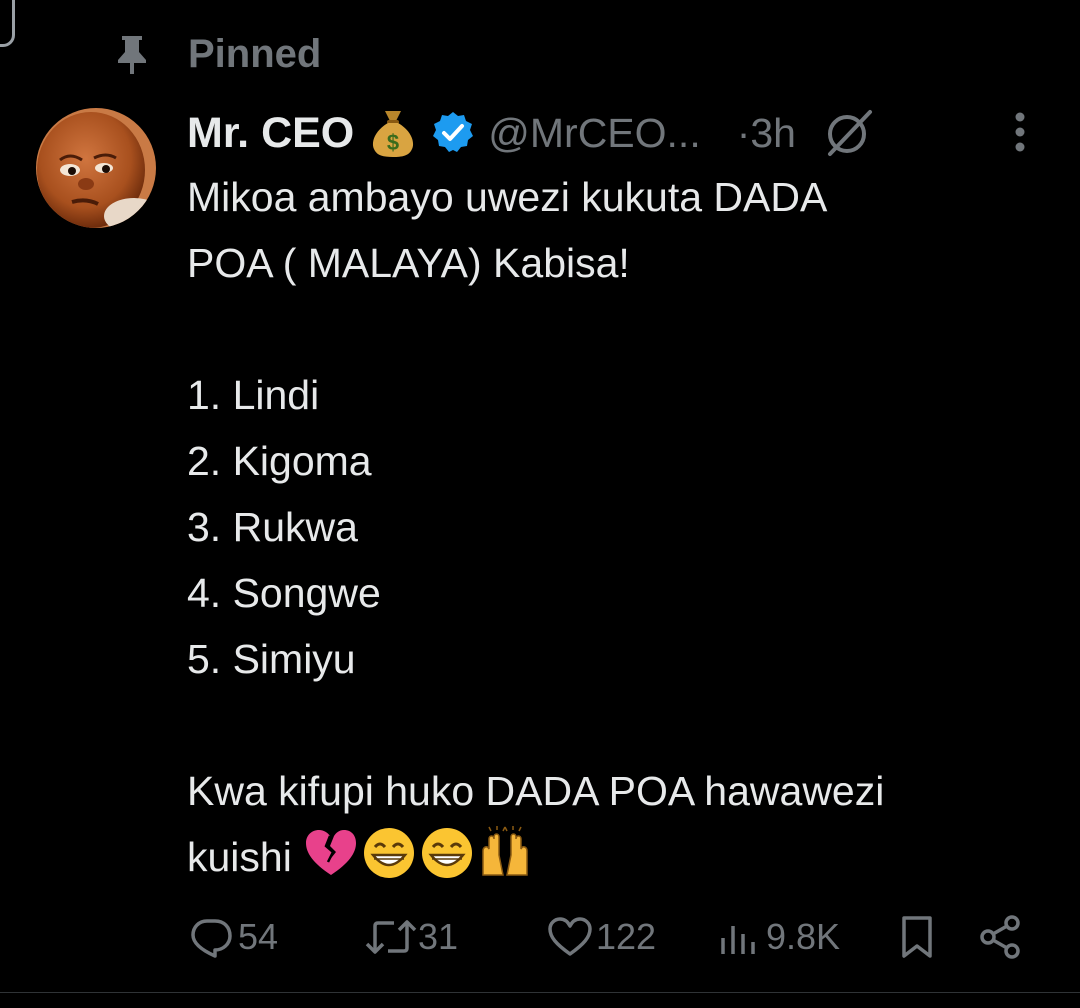  I want to click on like-count: 122, so click(626, 936).